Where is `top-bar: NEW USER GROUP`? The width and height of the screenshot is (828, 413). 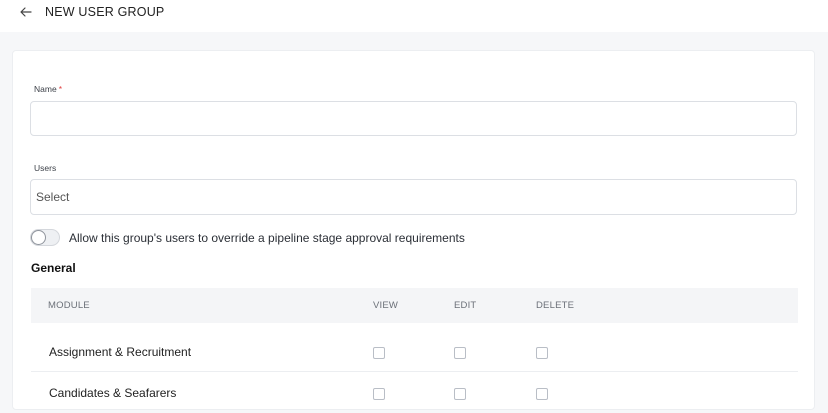 top-bar: NEW USER GROUP is located at coordinates (414, 16).